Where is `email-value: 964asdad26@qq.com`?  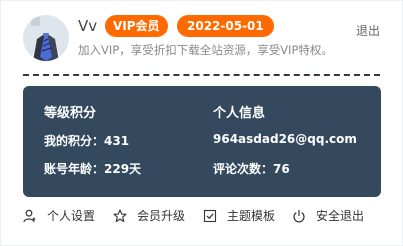
email-value: 964asdad26@qq.com is located at coordinates (285, 139).